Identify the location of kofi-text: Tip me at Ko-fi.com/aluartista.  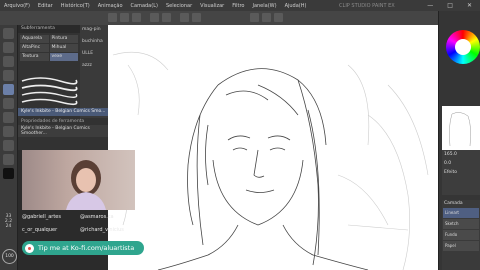
(86, 248).